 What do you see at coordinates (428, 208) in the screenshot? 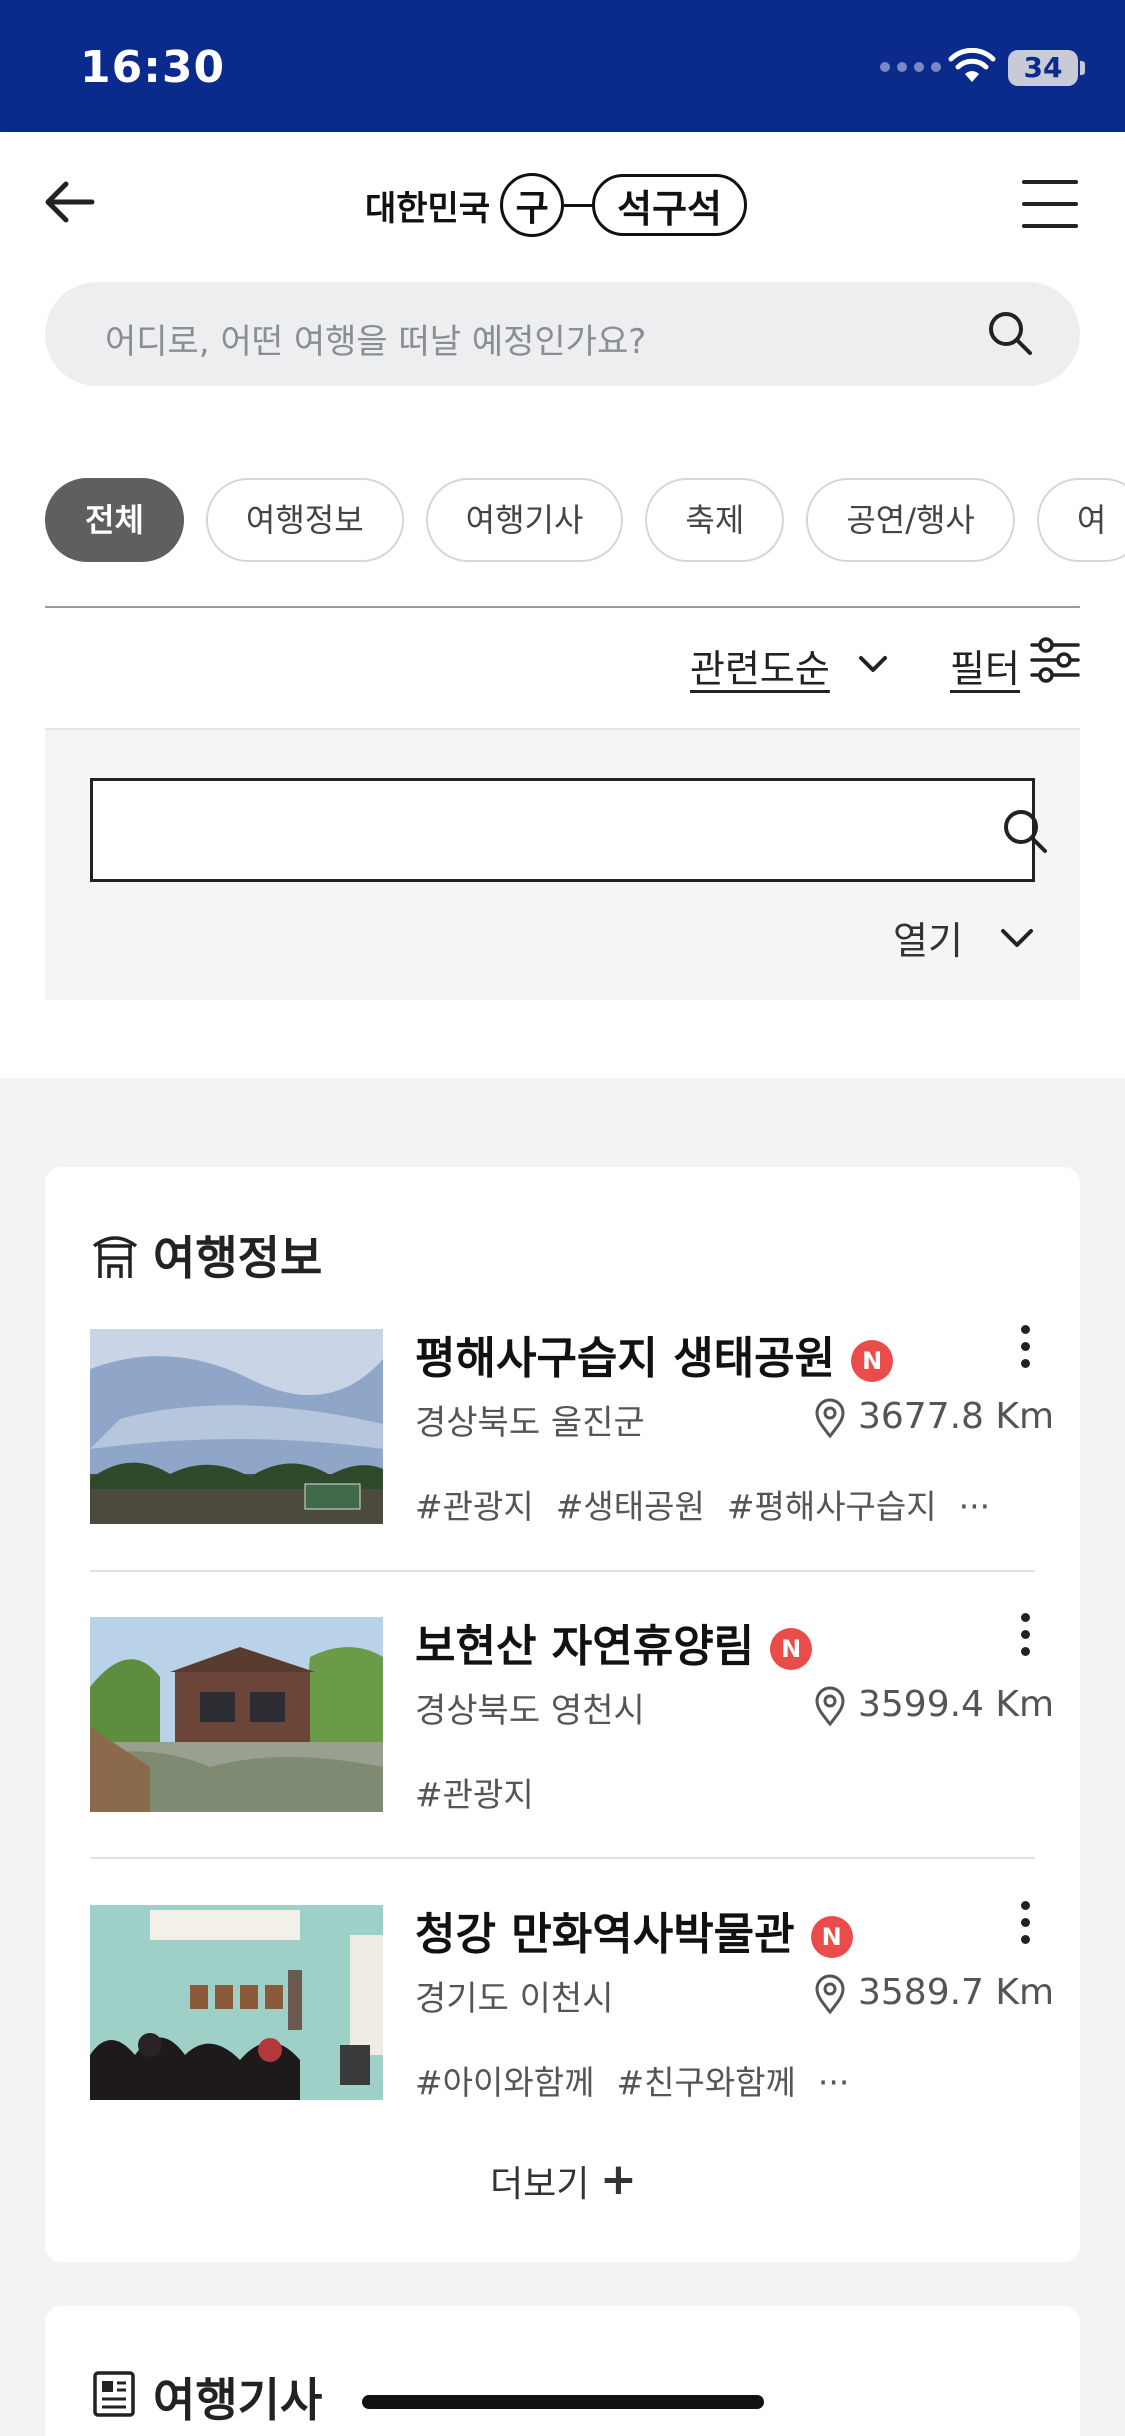
I see `logo-text: 대한민국` at bounding box center [428, 208].